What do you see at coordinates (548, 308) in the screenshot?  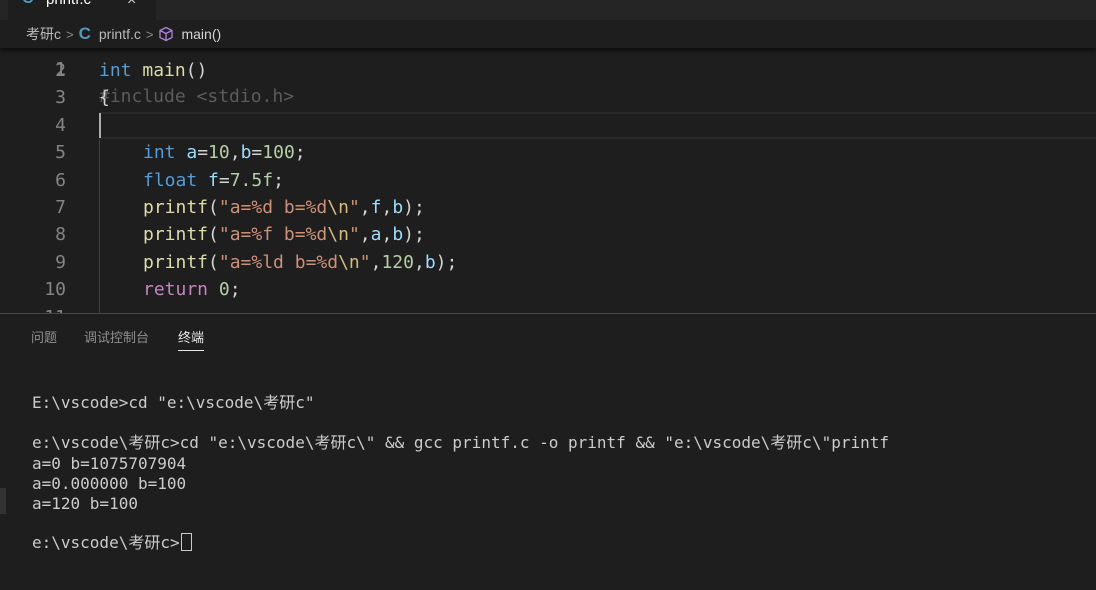 I see `code-line-11: 11` at bounding box center [548, 308].